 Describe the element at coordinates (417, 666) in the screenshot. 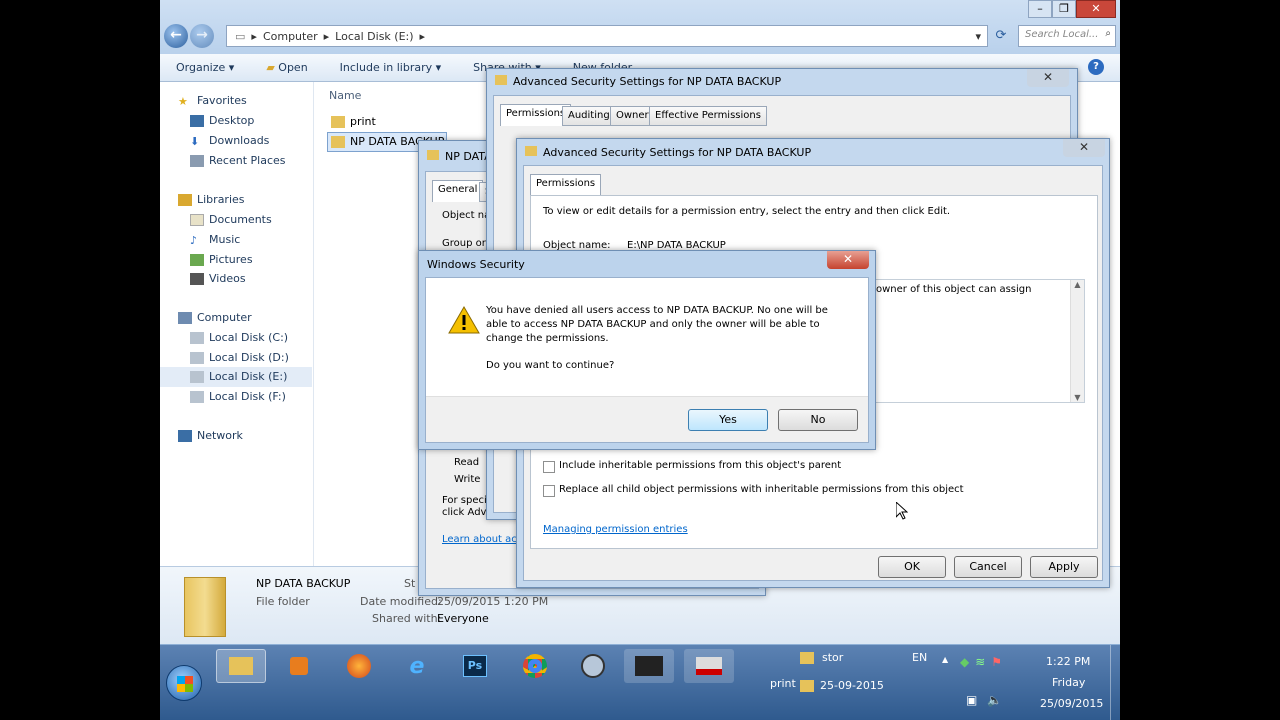

I see `taskbar-ie-button: e` at that location.